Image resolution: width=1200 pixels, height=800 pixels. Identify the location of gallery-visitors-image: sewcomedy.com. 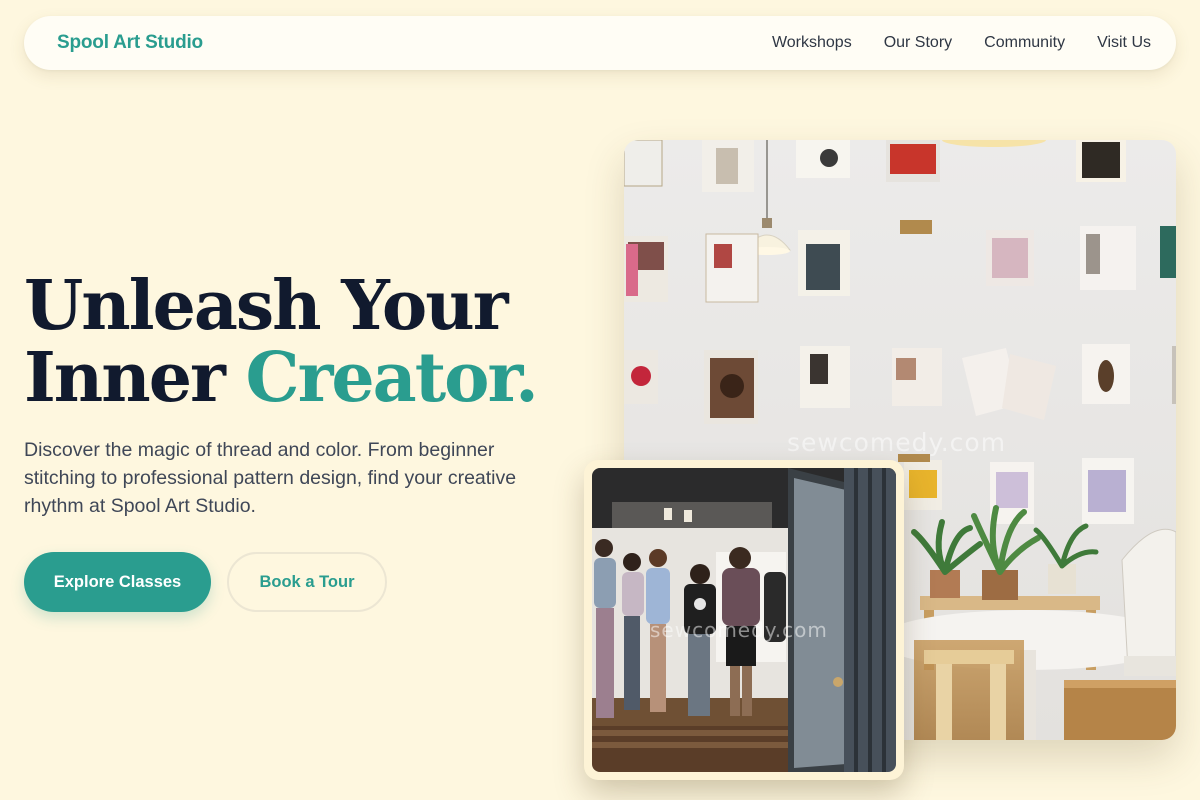
(744, 620).